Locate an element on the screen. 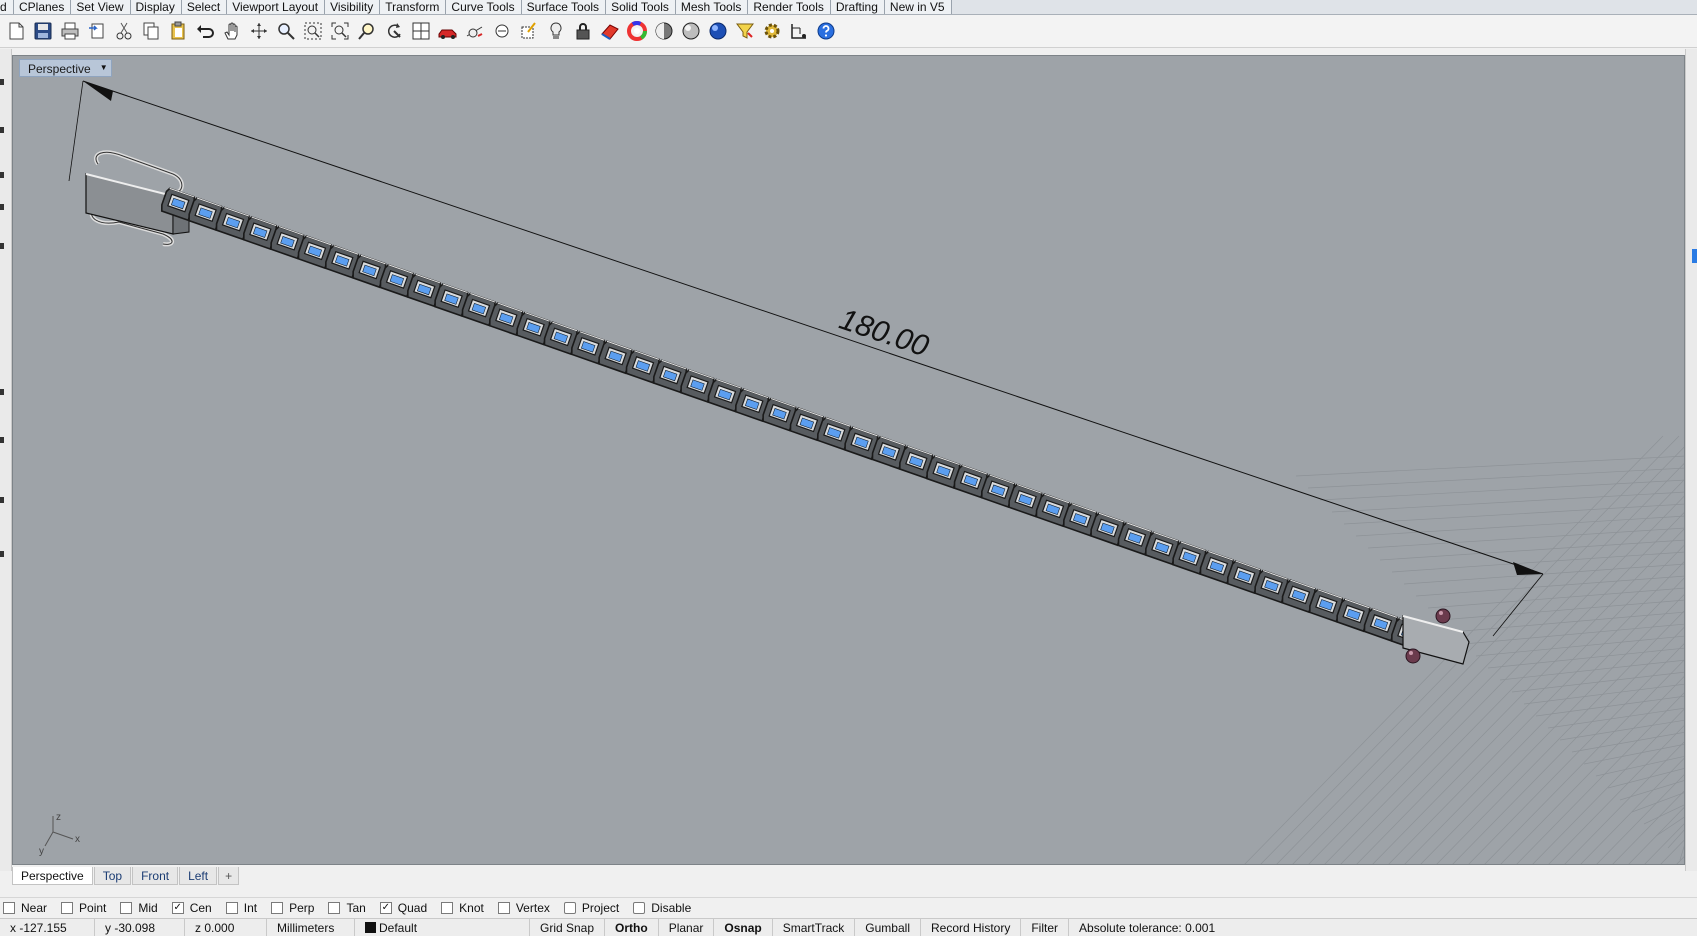 The width and height of the screenshot is (1697, 936). zoom-selected-icon is located at coordinates (366, 31).